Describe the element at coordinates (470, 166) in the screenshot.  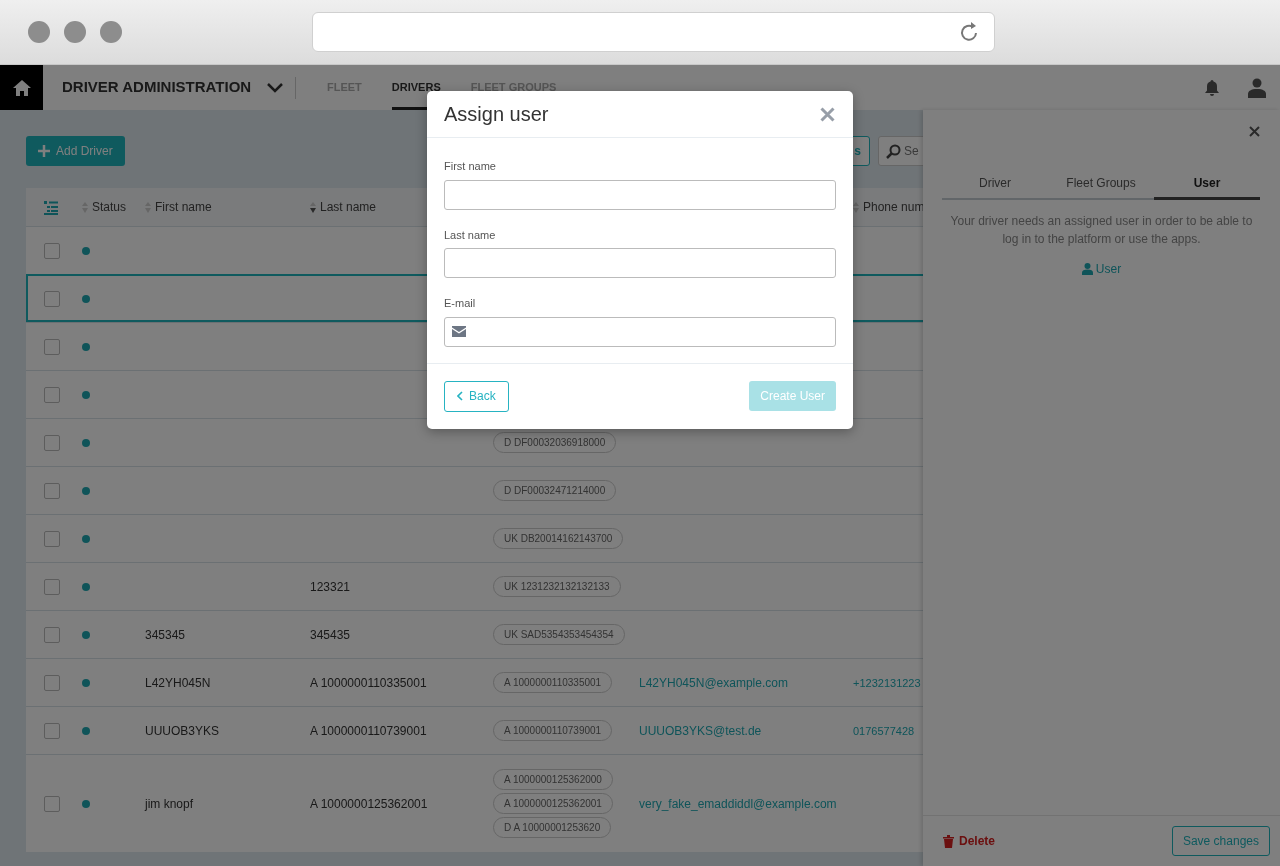
I see `field-label: First name` at that location.